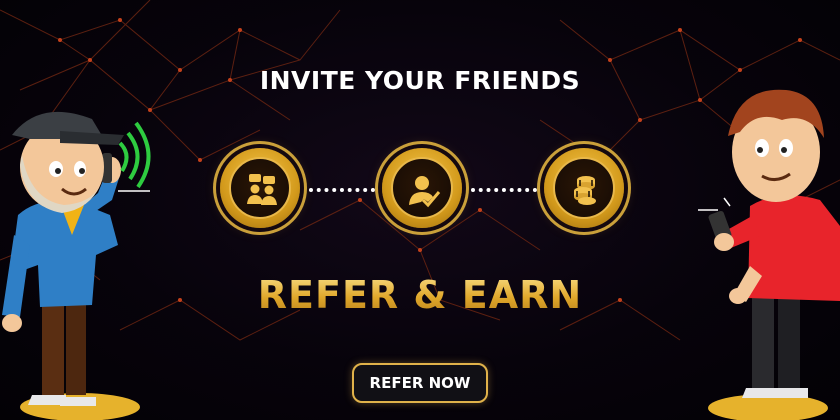  Describe the element at coordinates (425, 192) in the screenshot. I see `user-check-icon` at that location.